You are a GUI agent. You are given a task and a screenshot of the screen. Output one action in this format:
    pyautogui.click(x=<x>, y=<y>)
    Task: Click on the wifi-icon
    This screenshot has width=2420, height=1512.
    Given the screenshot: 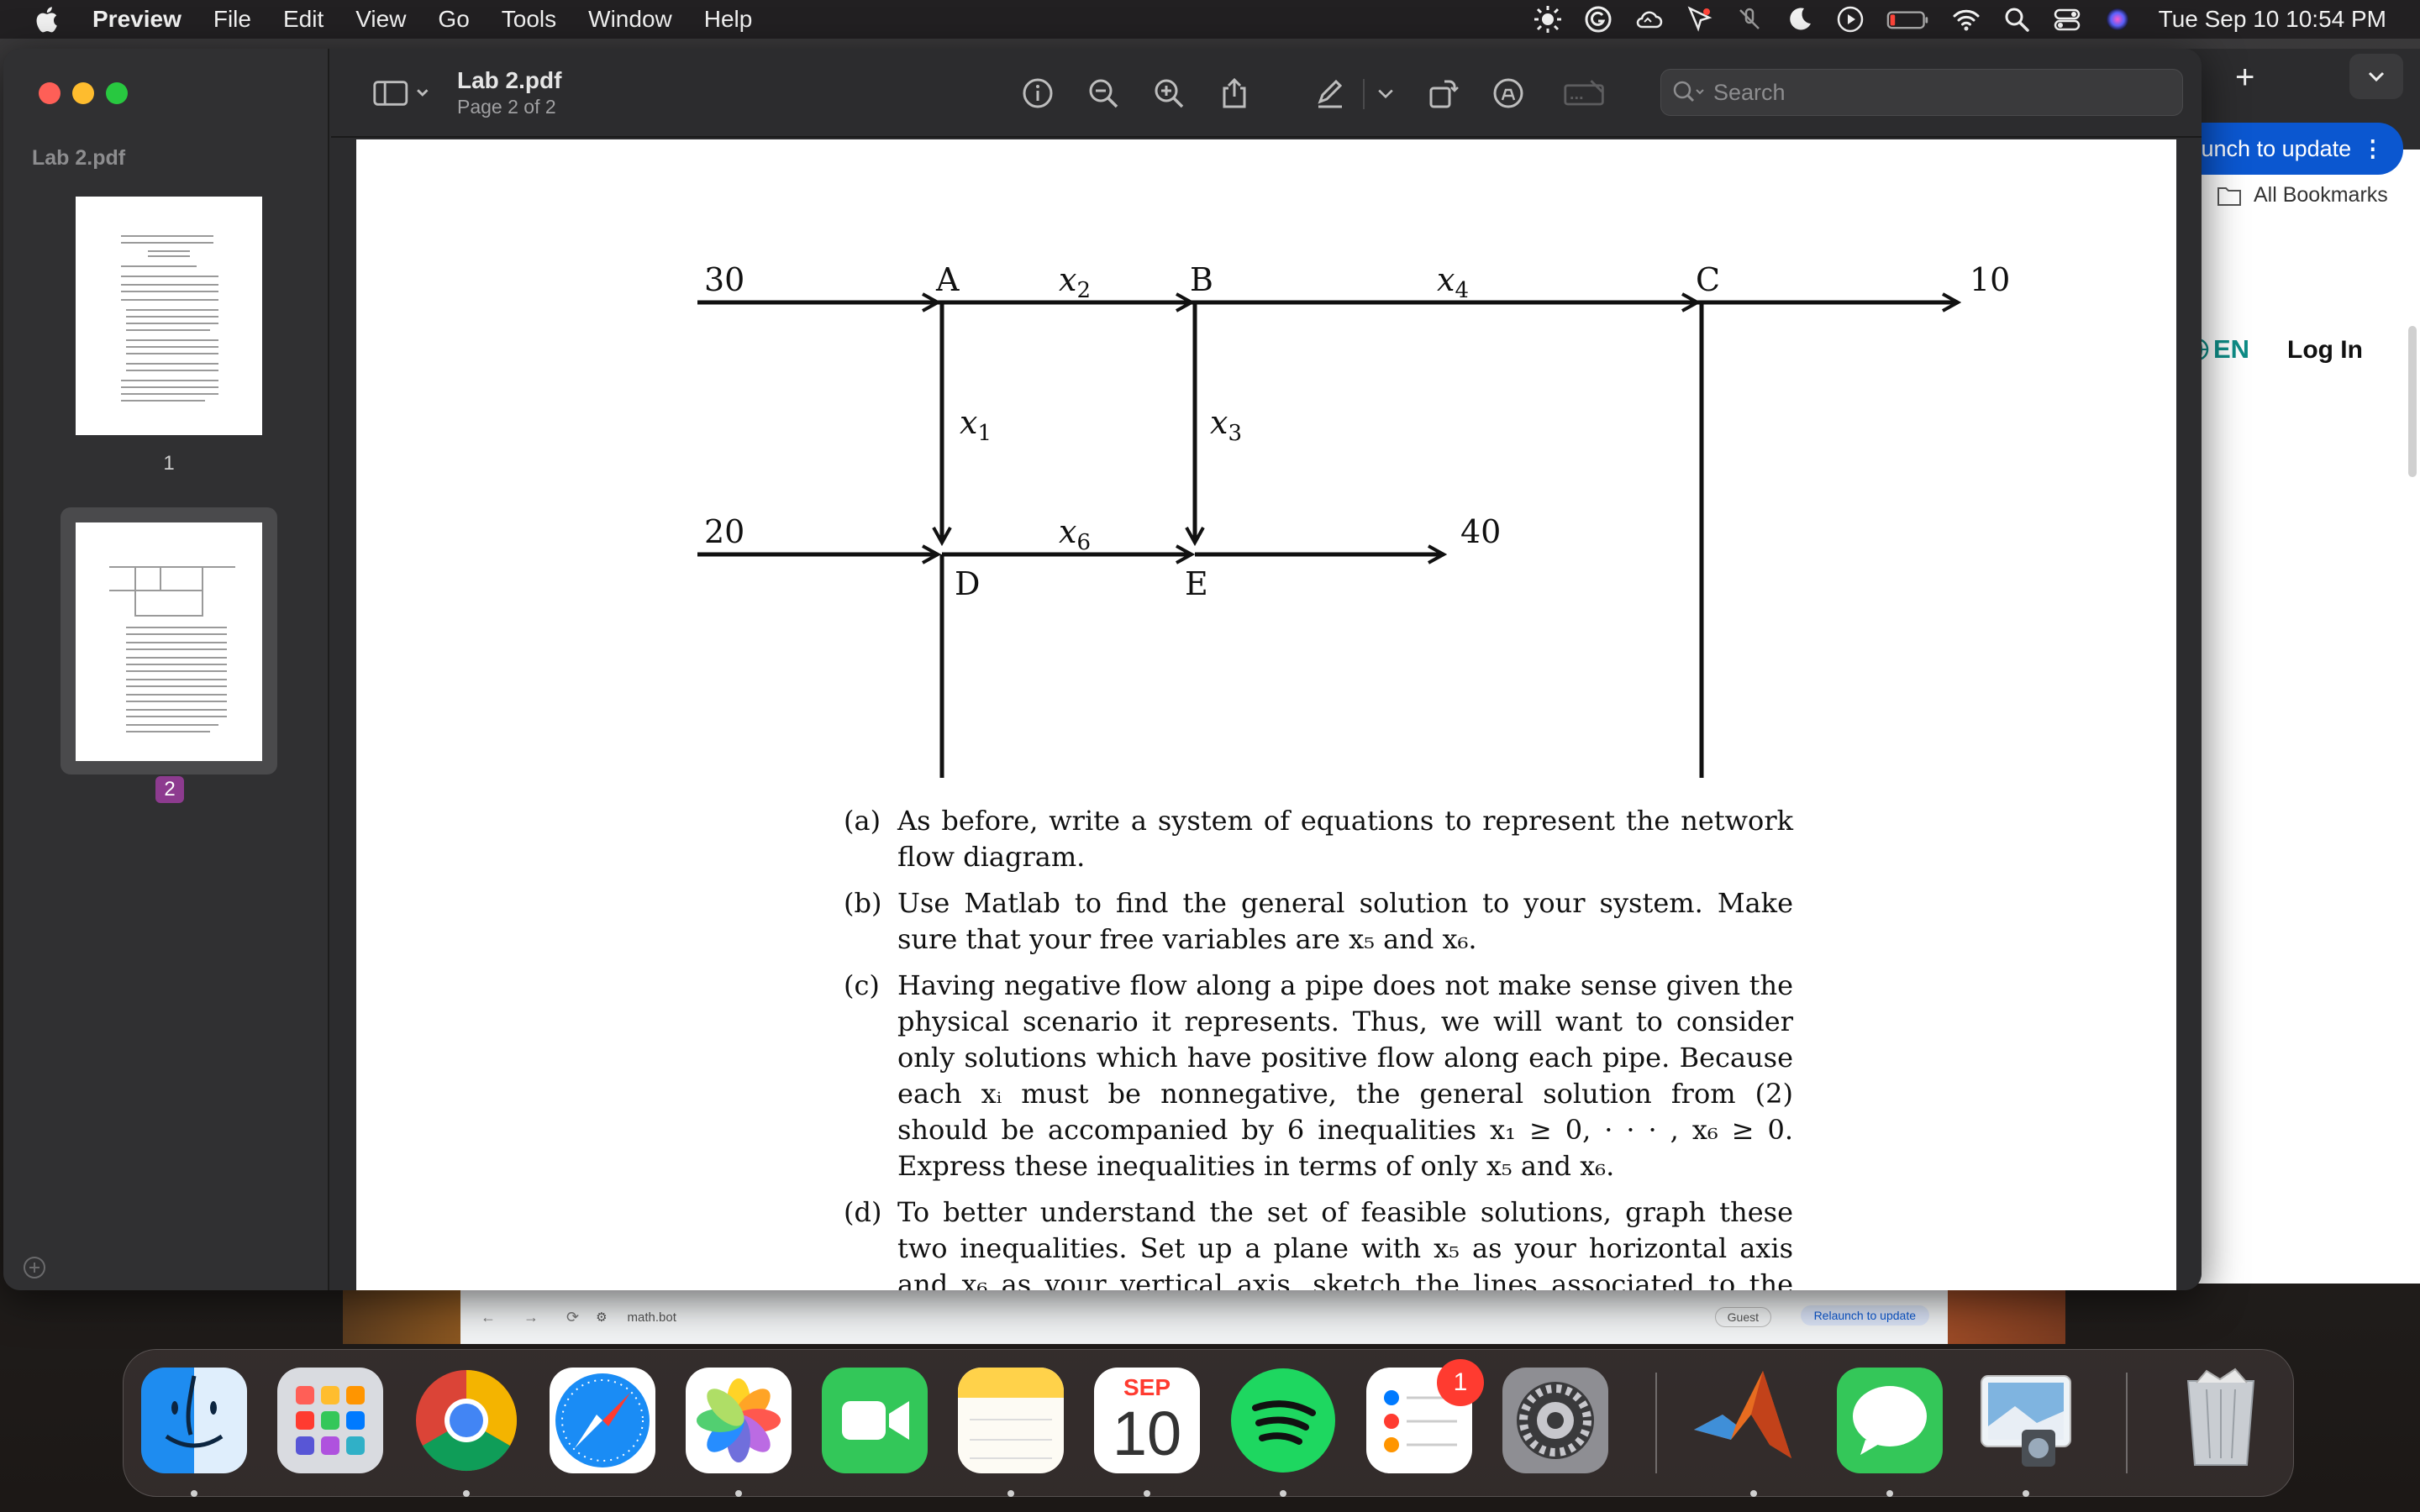 What is the action you would take?
    pyautogui.click(x=1966, y=19)
    